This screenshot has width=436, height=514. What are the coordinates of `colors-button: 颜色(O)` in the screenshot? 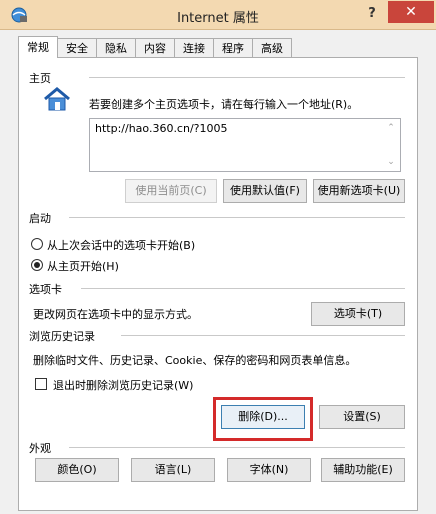 It's located at (77, 470).